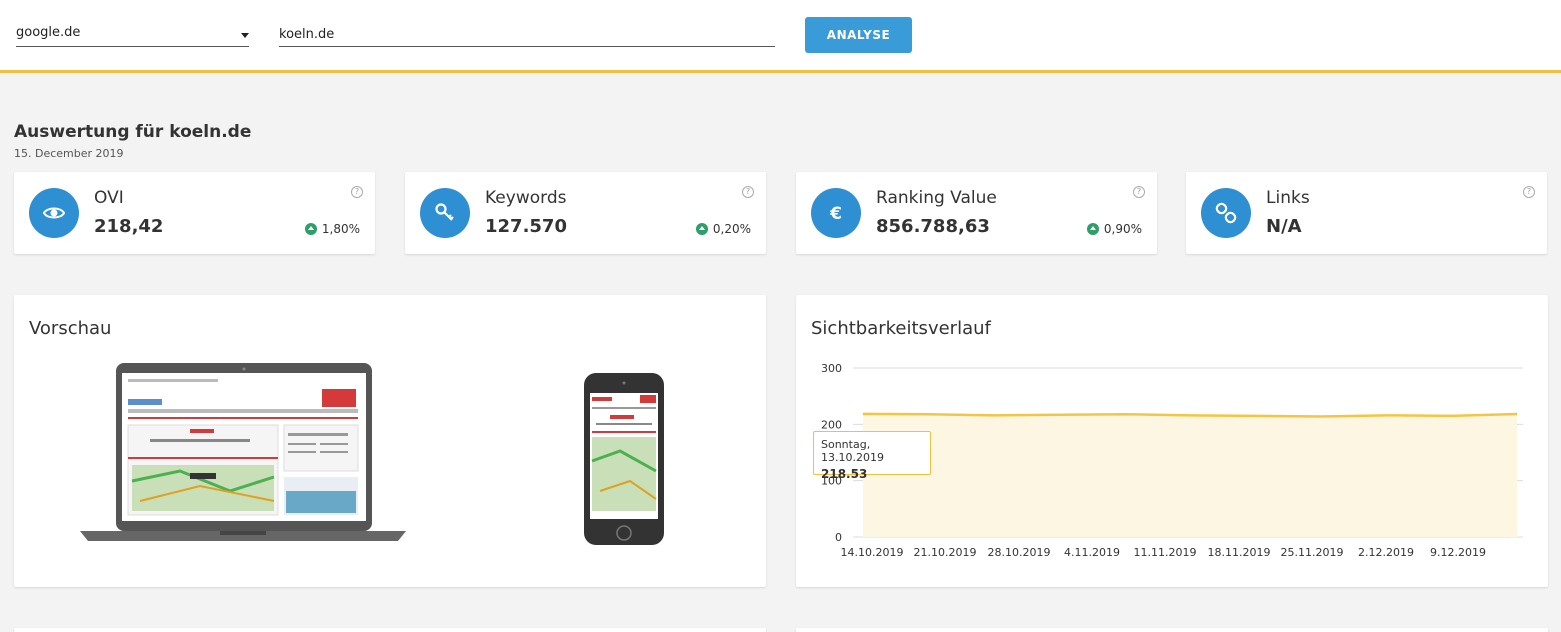 This screenshot has width=1561, height=632. What do you see at coordinates (872, 552) in the screenshot?
I see `x-tick-label: 14.10.2019` at bounding box center [872, 552].